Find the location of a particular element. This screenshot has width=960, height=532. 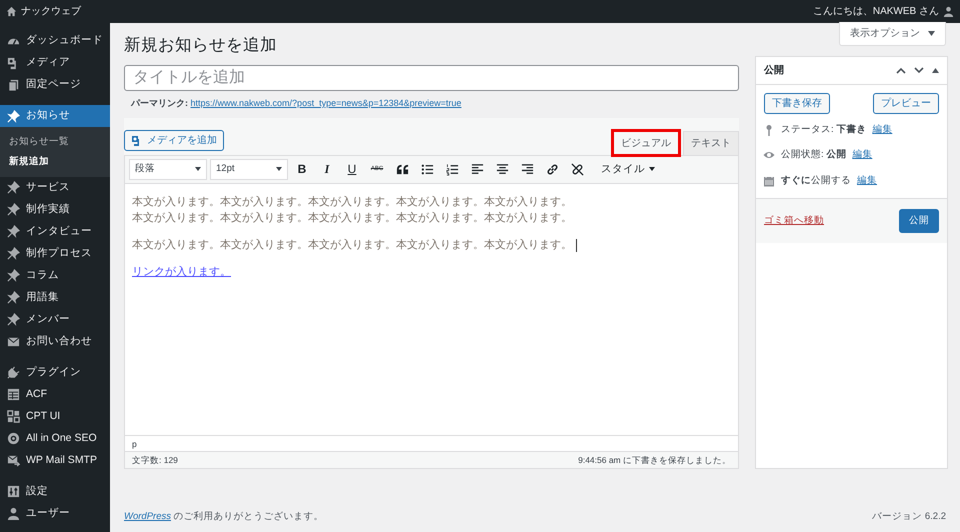

sidebar-item: メディア is located at coordinates (55, 63).